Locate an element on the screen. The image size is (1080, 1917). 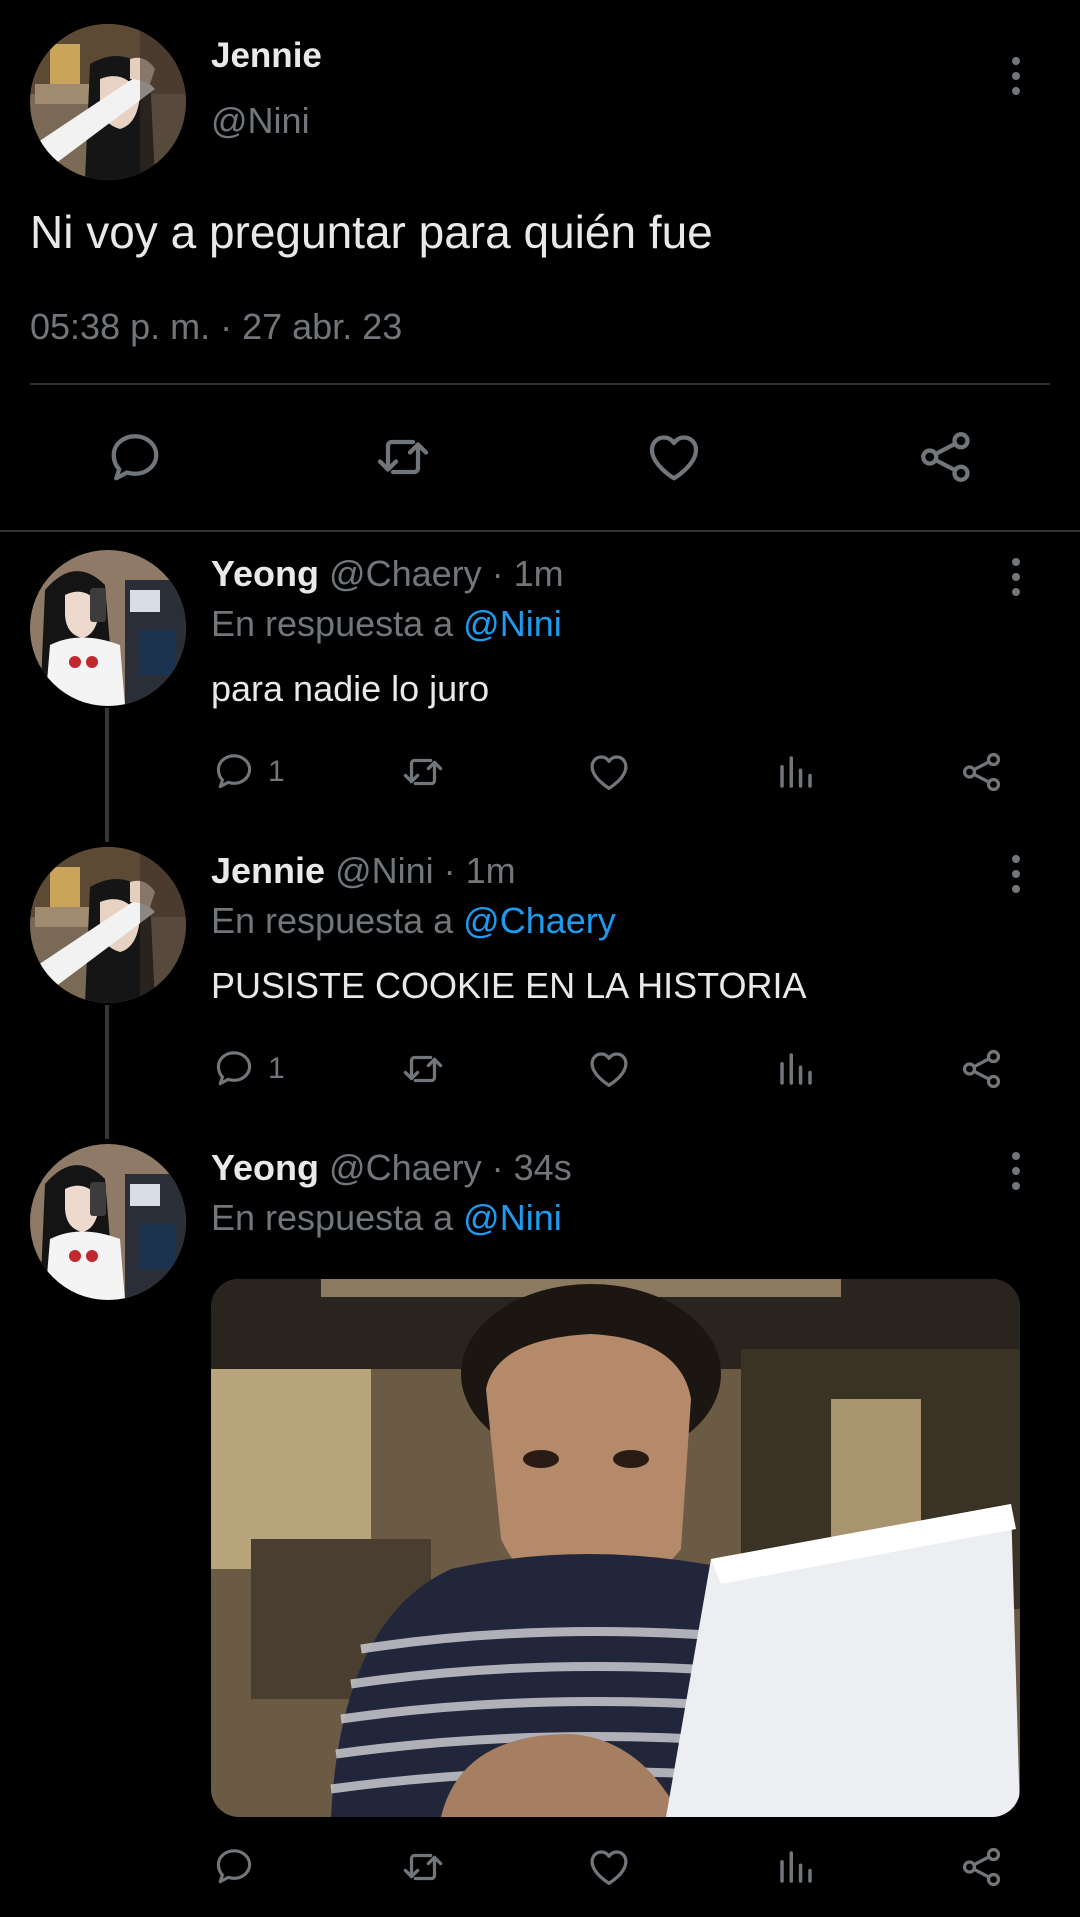
main-tweet-timestamp: 05:38 p. m. · 27 abr. 23 is located at coordinates (216, 326).